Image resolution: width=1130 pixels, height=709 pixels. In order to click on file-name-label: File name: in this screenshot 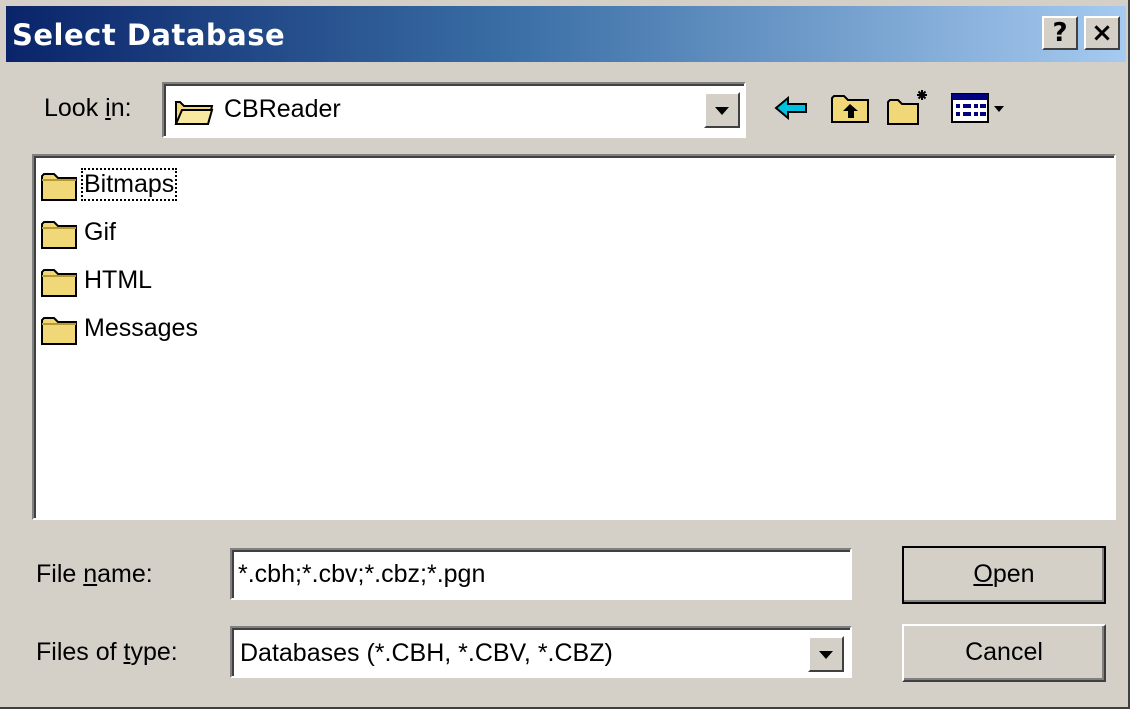, I will do `click(94, 574)`.